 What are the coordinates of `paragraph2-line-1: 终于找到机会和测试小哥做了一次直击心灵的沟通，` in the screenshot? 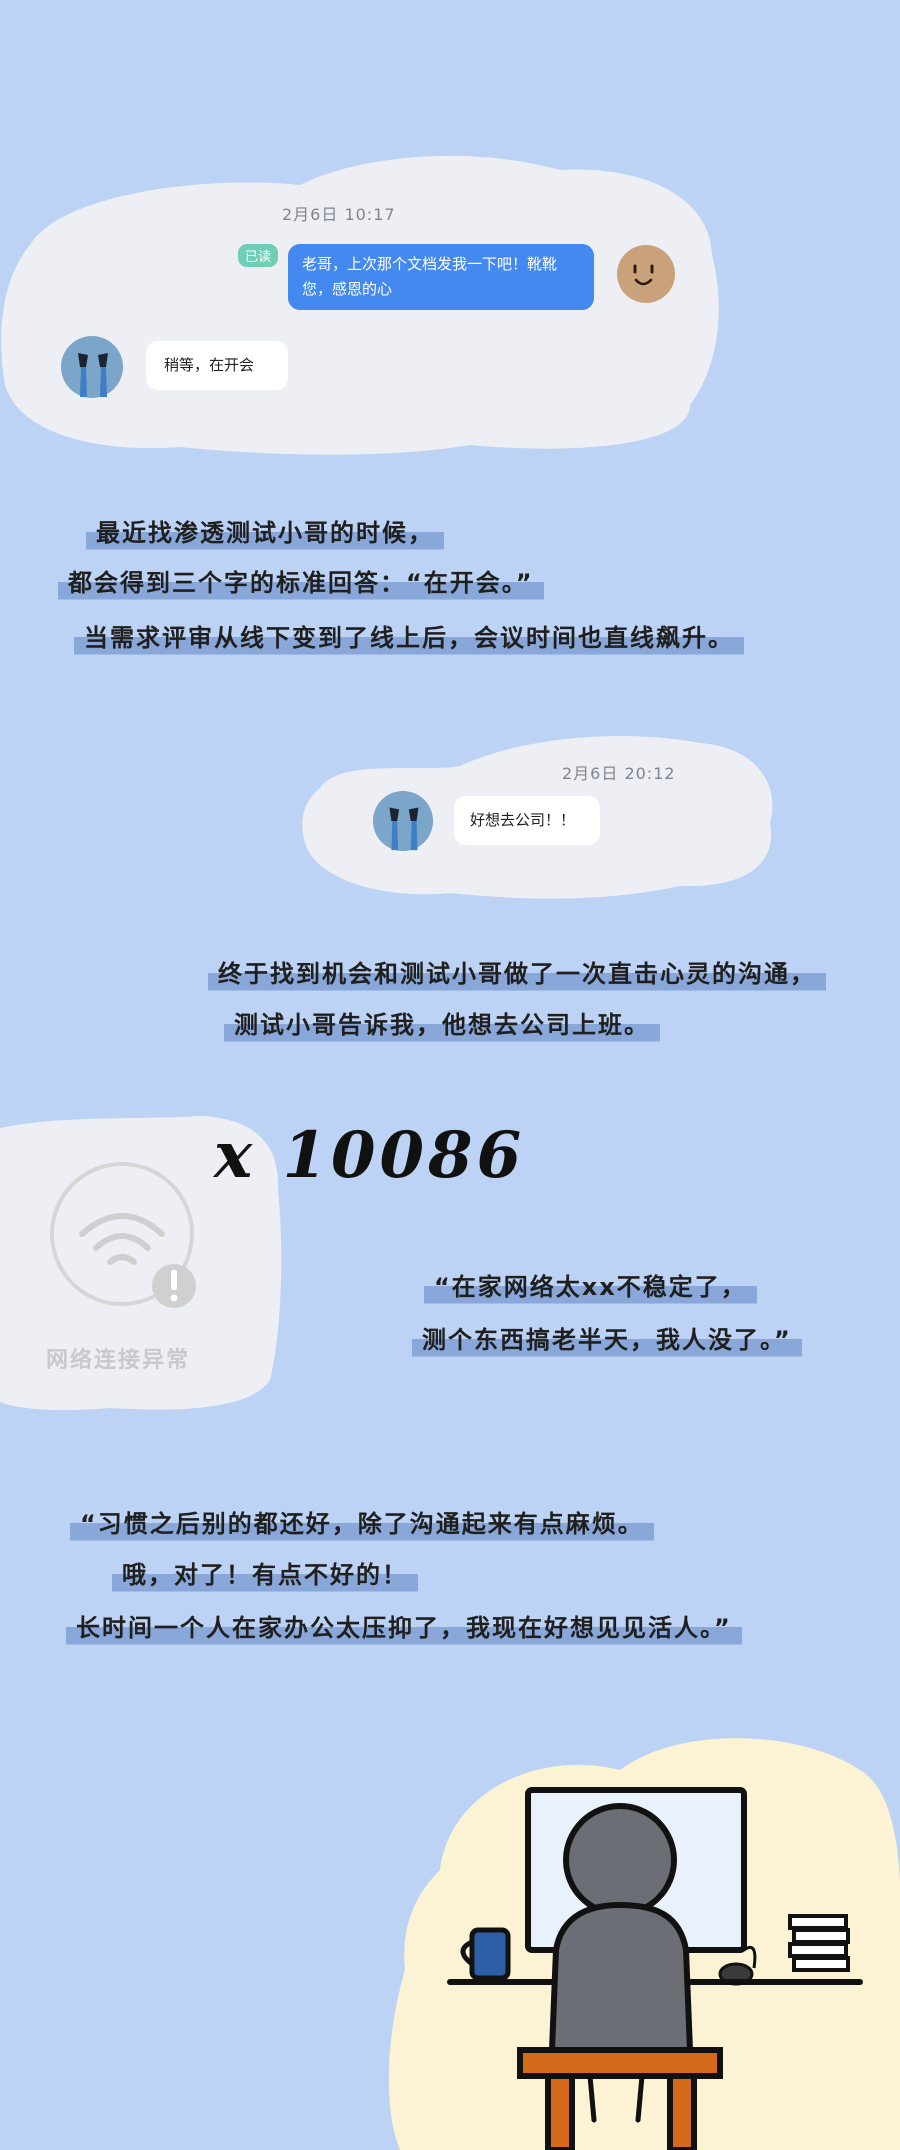 It's located at (517, 974).